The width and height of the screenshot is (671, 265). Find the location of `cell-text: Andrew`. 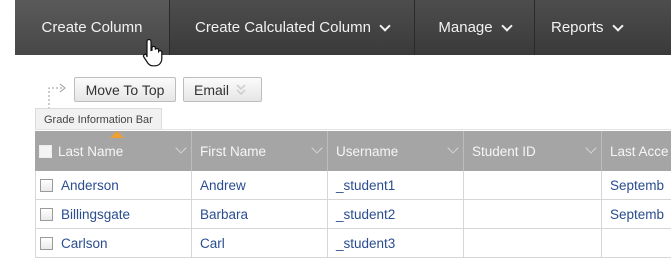

cell-text: Andrew is located at coordinates (223, 185).